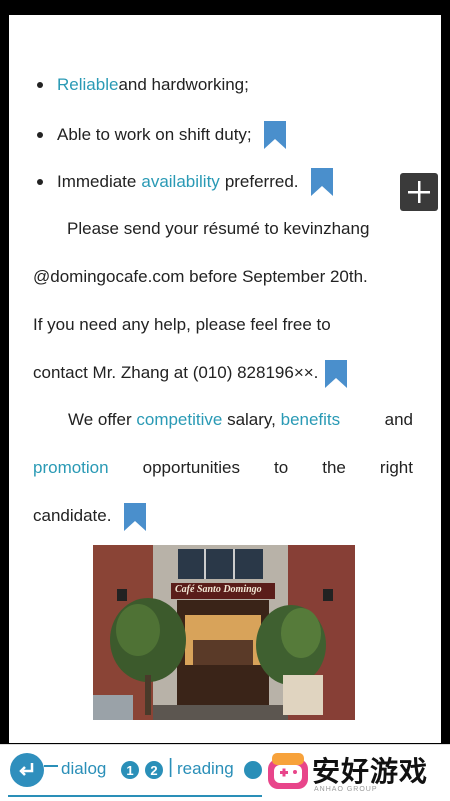  I want to click on cafe-photo: Café Santo Domingo, so click(224, 632).